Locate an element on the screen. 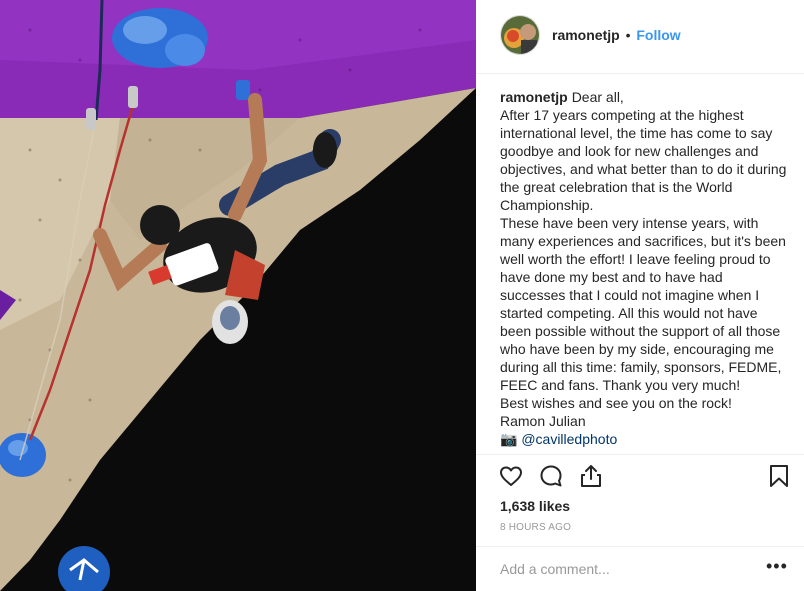 The width and height of the screenshot is (804, 591). post-header: ramonetjp • Follow is located at coordinates (640, 37).